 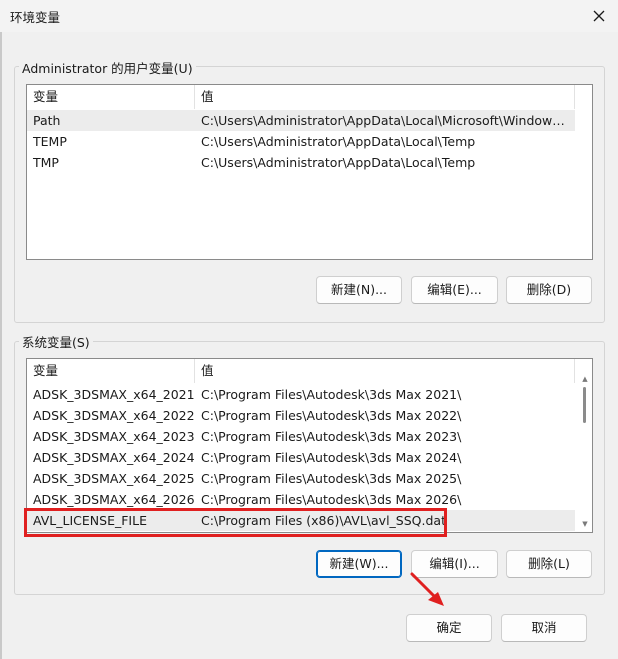 What do you see at coordinates (585, 379) in the screenshot?
I see `scroll-up-icon: ▲` at bounding box center [585, 379].